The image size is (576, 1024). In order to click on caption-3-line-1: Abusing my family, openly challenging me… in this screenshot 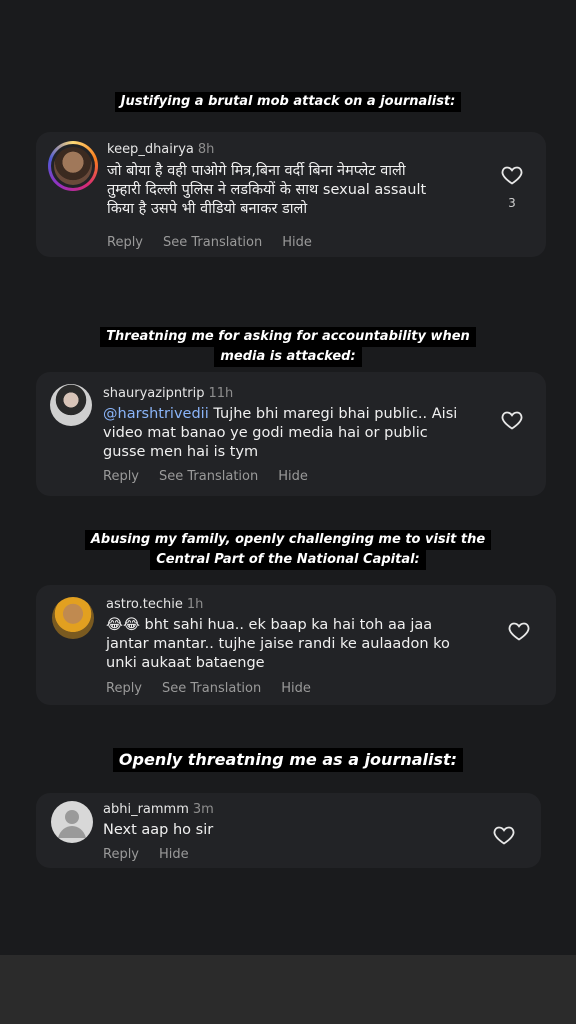, I will do `click(288, 540)`.